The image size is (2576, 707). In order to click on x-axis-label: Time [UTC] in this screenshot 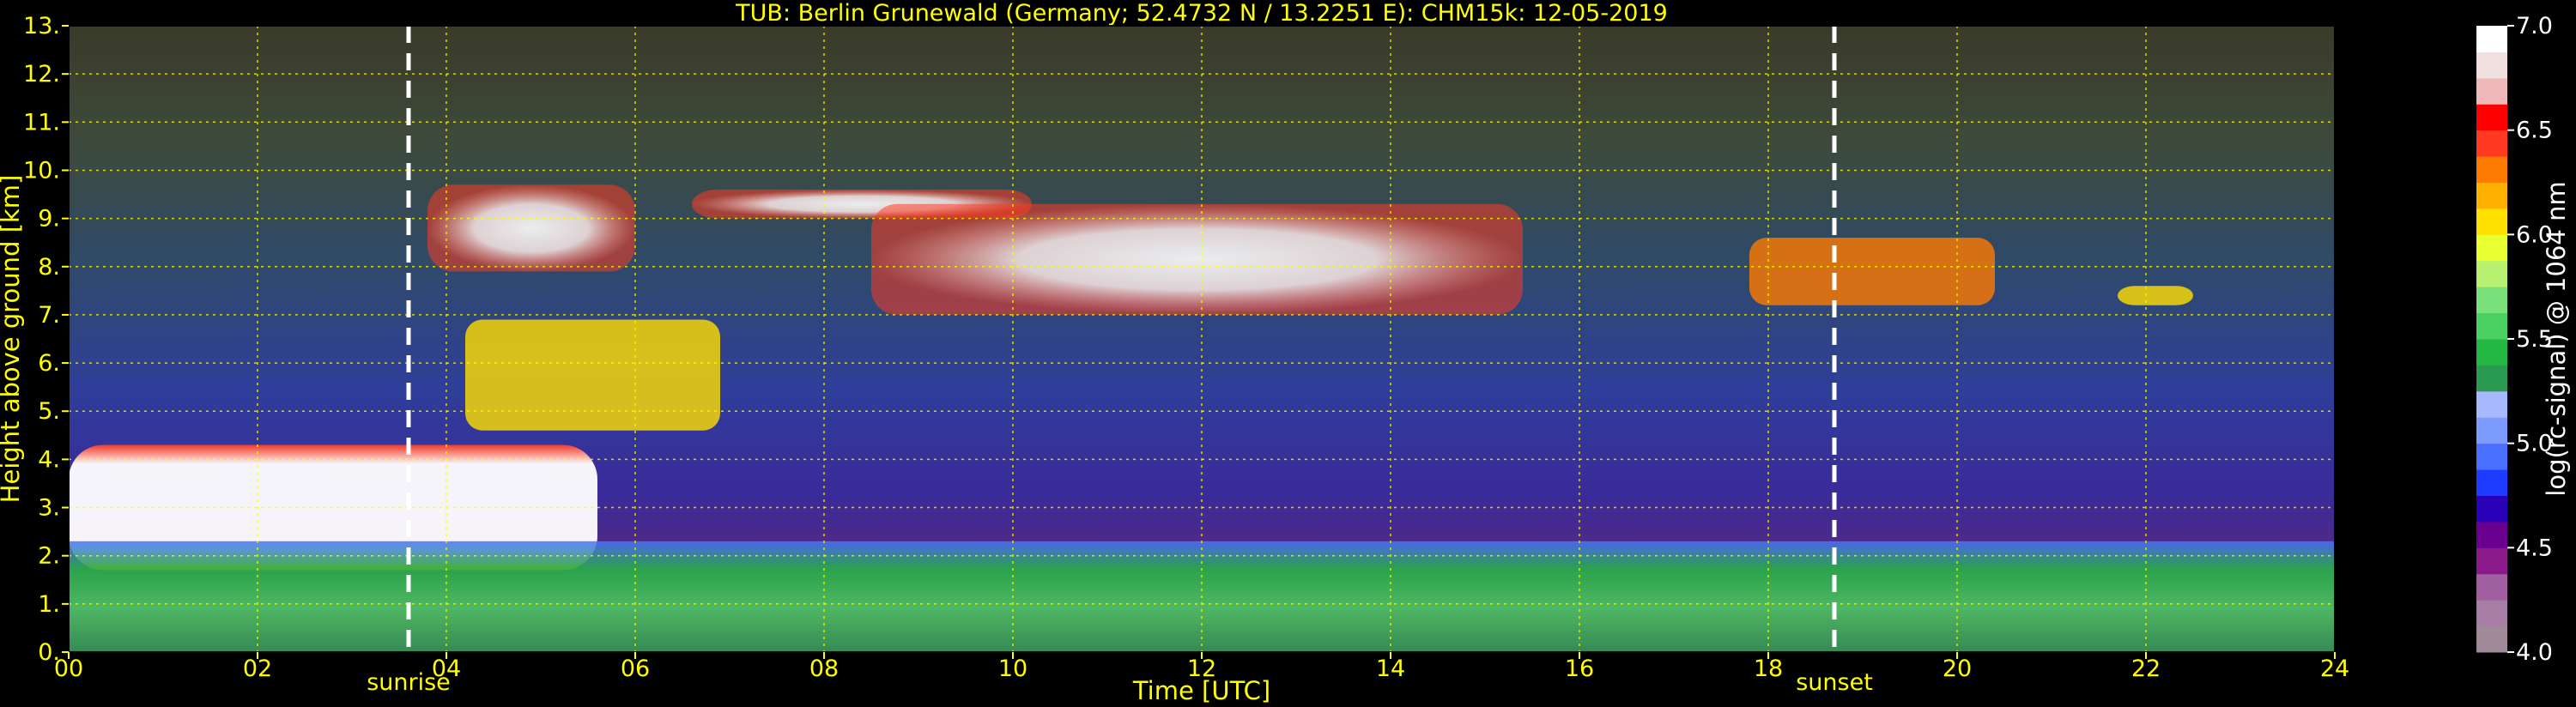, I will do `click(1201, 690)`.